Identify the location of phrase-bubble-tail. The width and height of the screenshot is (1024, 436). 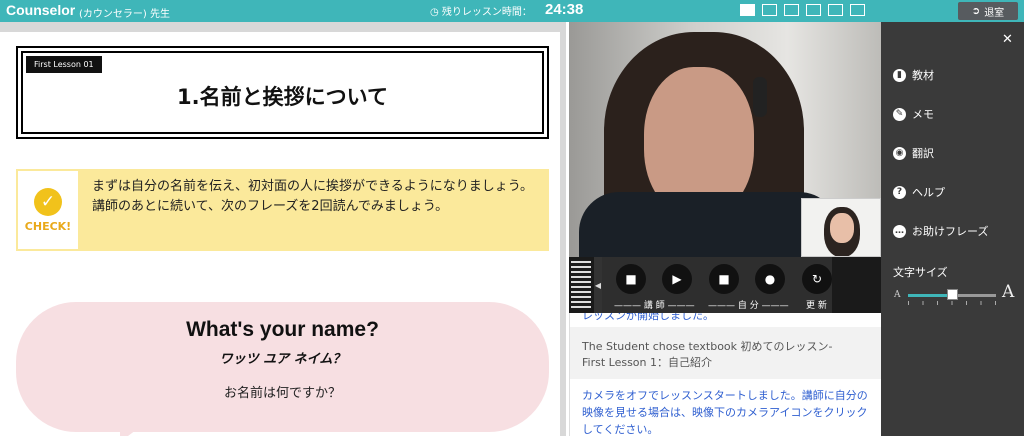
(140, 424).